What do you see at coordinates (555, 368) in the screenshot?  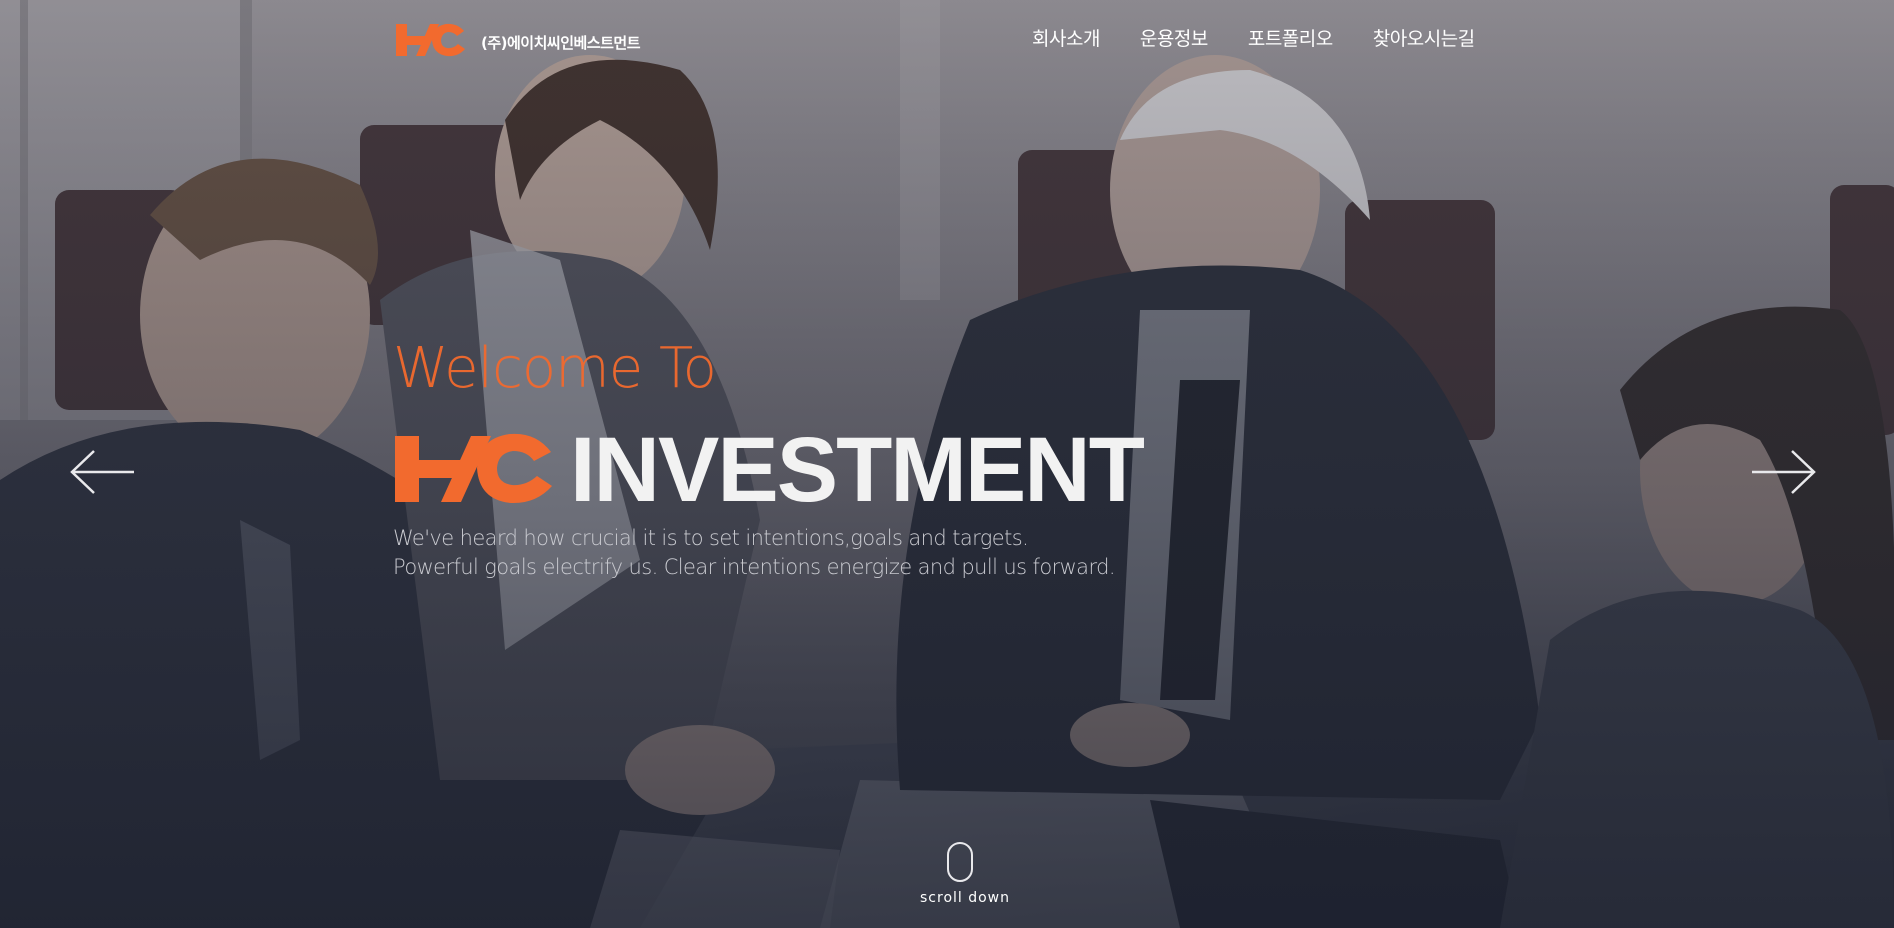 I see `welcome-heading: Welcome To` at bounding box center [555, 368].